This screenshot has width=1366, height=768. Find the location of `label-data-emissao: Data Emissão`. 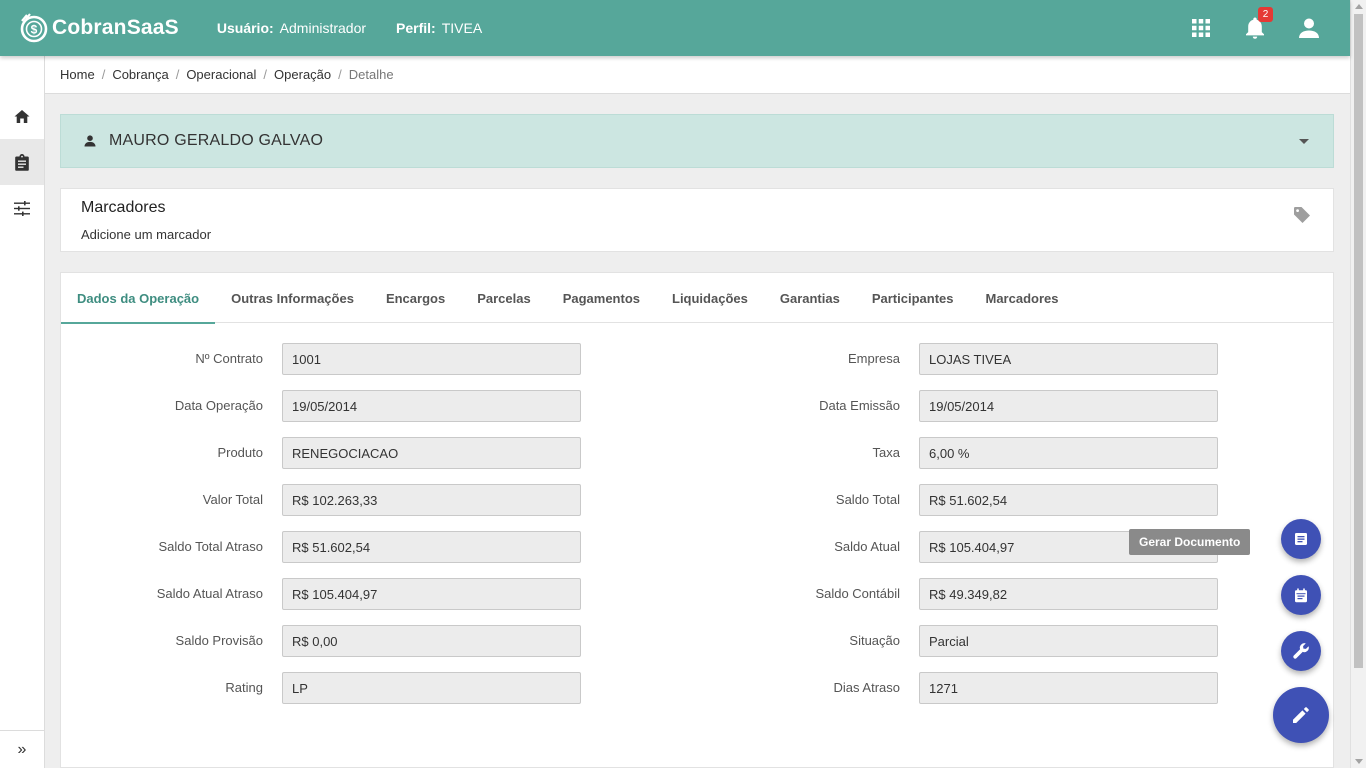

label-data-emissao: Data Emissão is located at coordinates (859, 405).